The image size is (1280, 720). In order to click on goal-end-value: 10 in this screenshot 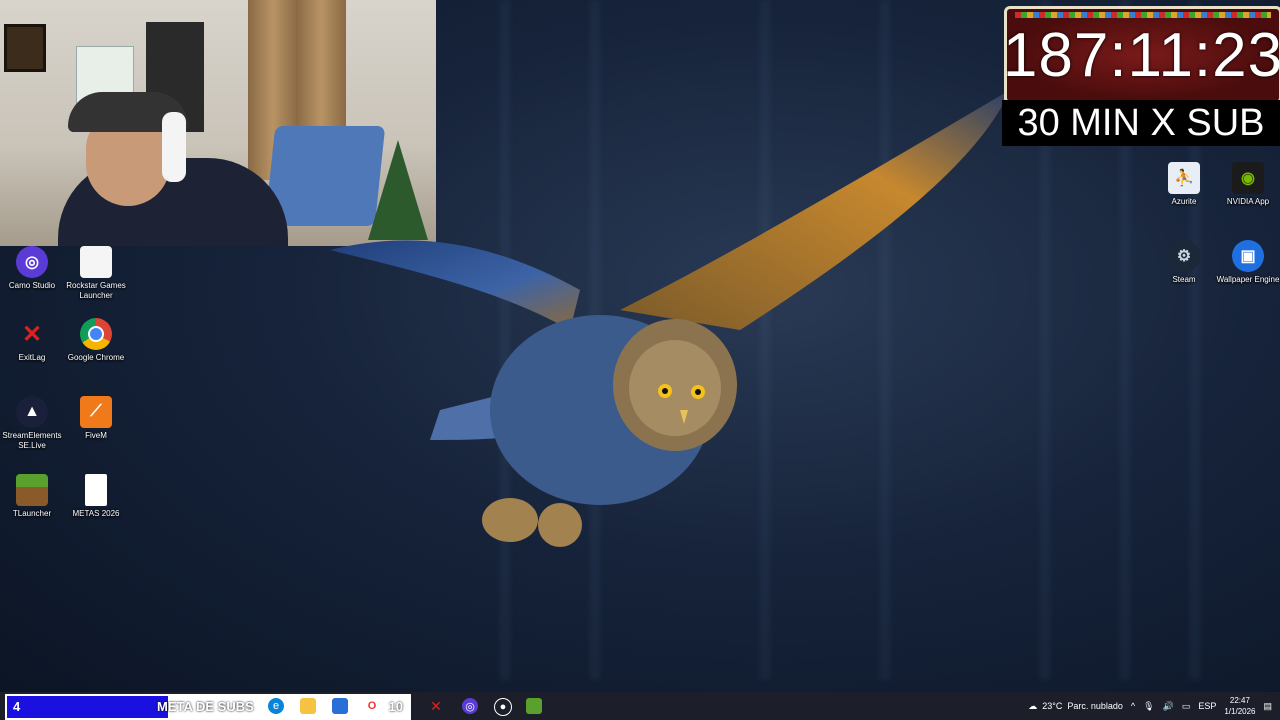, I will do `click(395, 706)`.